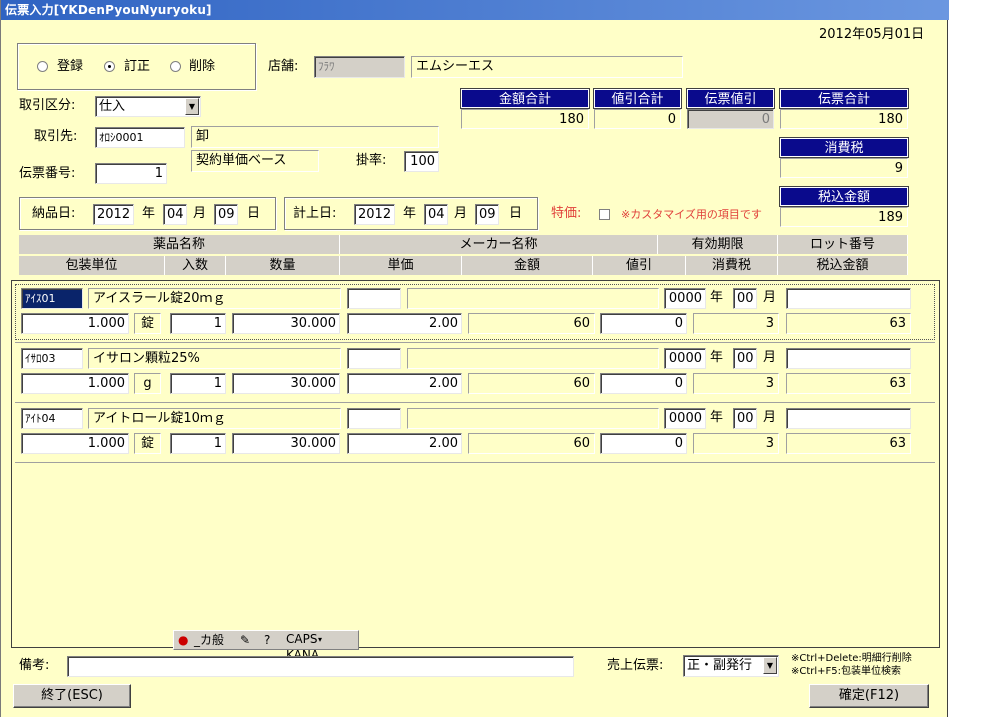 The image size is (983, 717). What do you see at coordinates (846, 671) in the screenshot?
I see `hint-pack-search: ※Ctrl+F5:包装単位検索` at bounding box center [846, 671].